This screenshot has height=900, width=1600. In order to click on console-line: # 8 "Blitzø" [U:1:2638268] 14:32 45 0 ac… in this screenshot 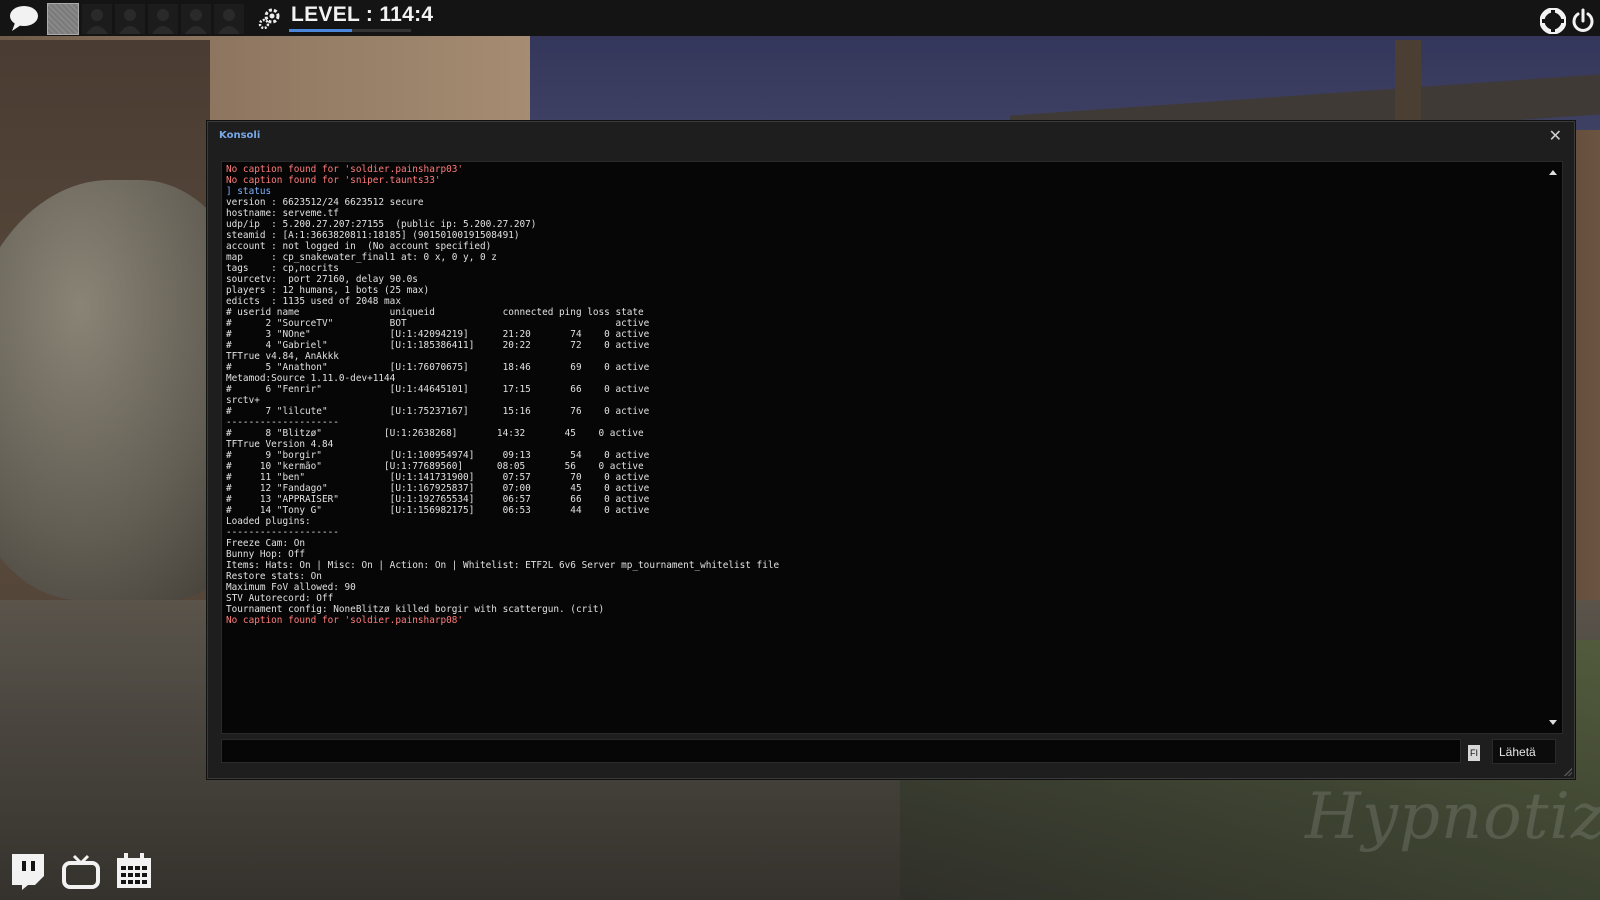, I will do `click(435, 433)`.